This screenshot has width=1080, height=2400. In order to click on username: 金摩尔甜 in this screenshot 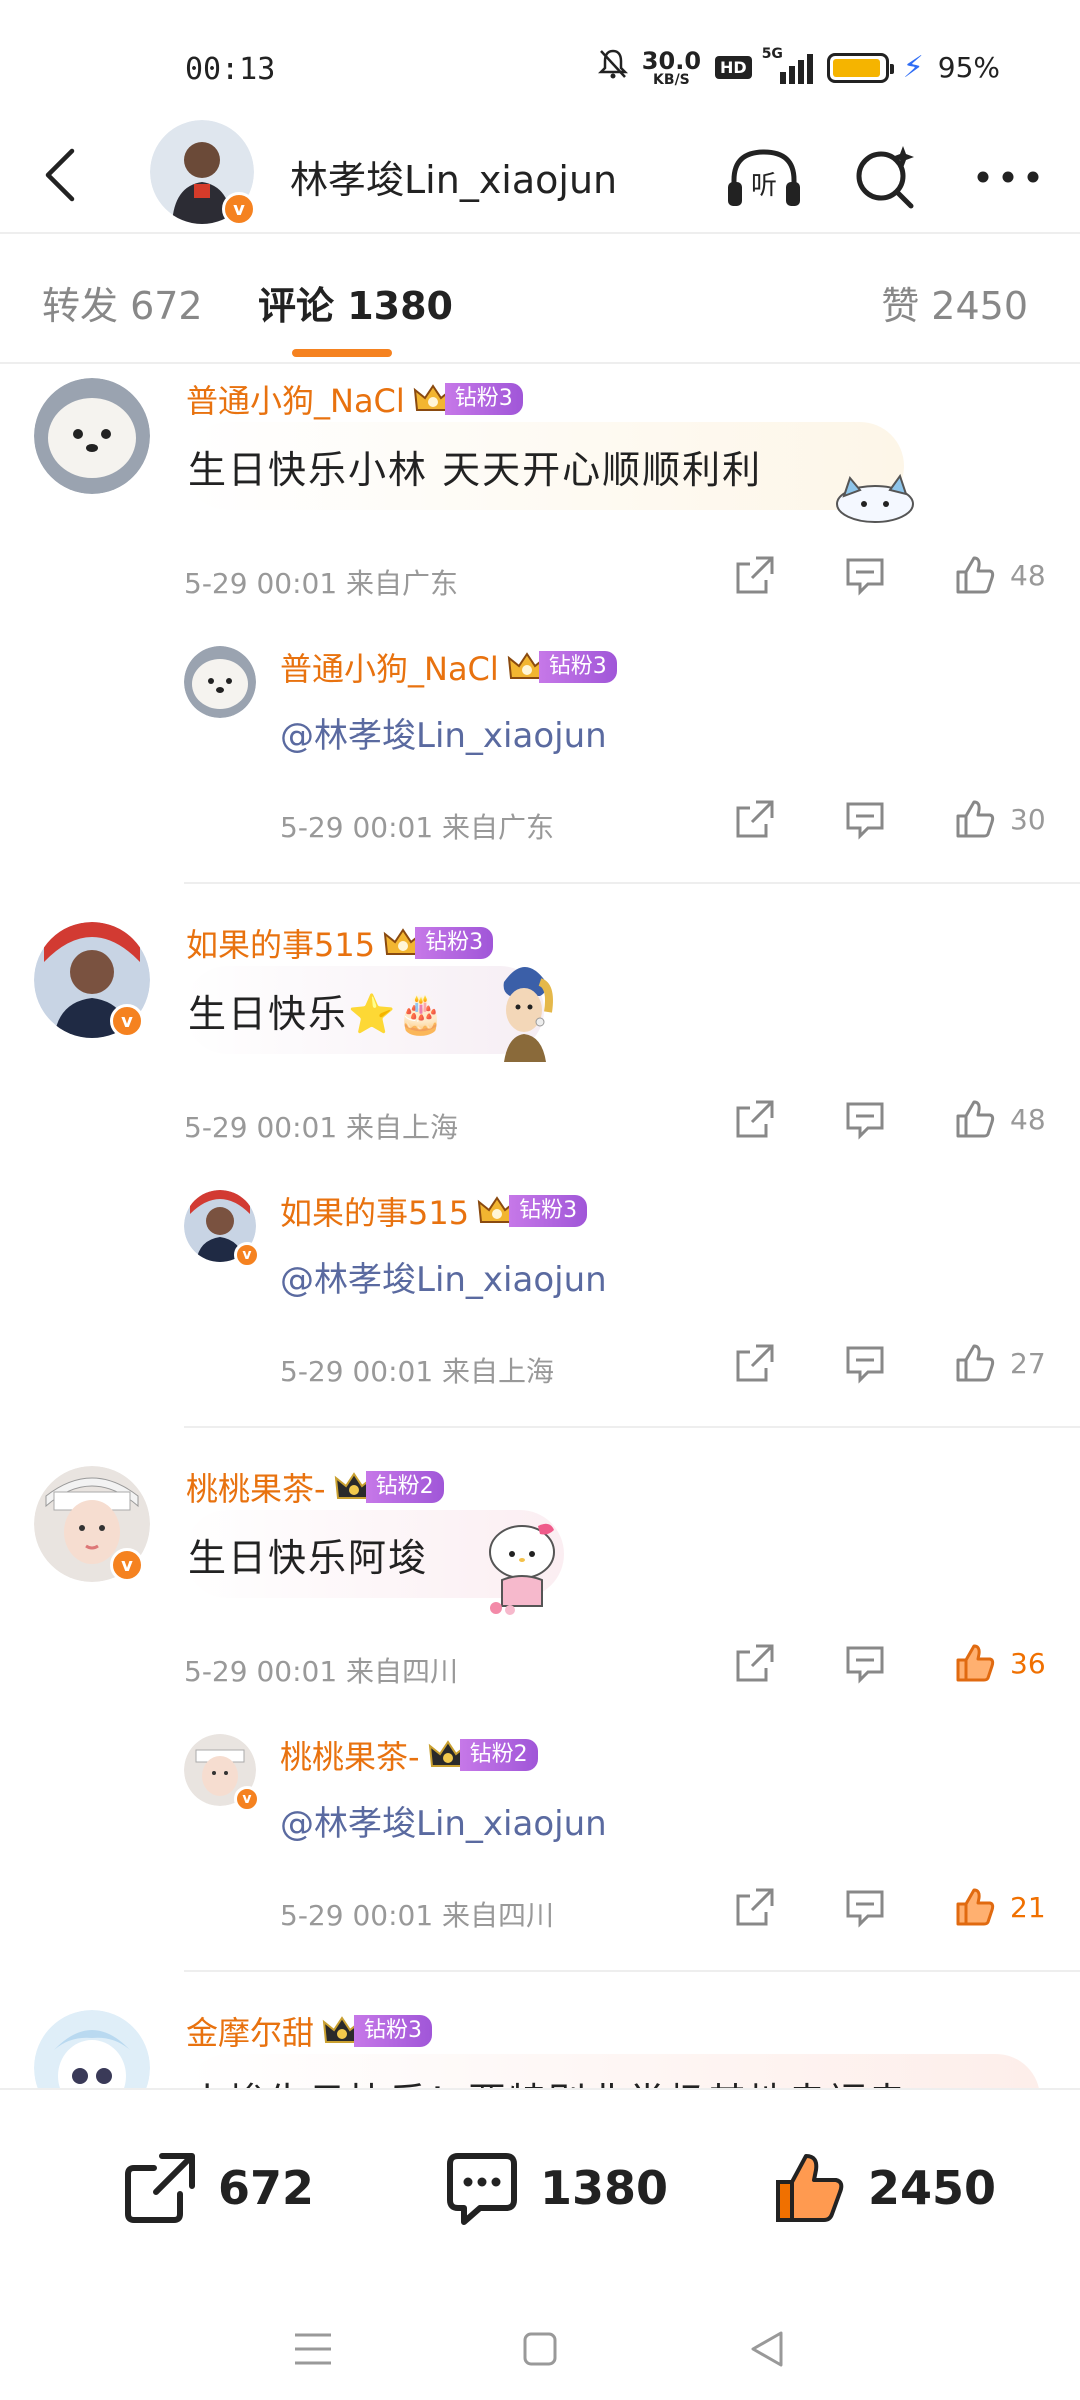, I will do `click(250, 2031)`.